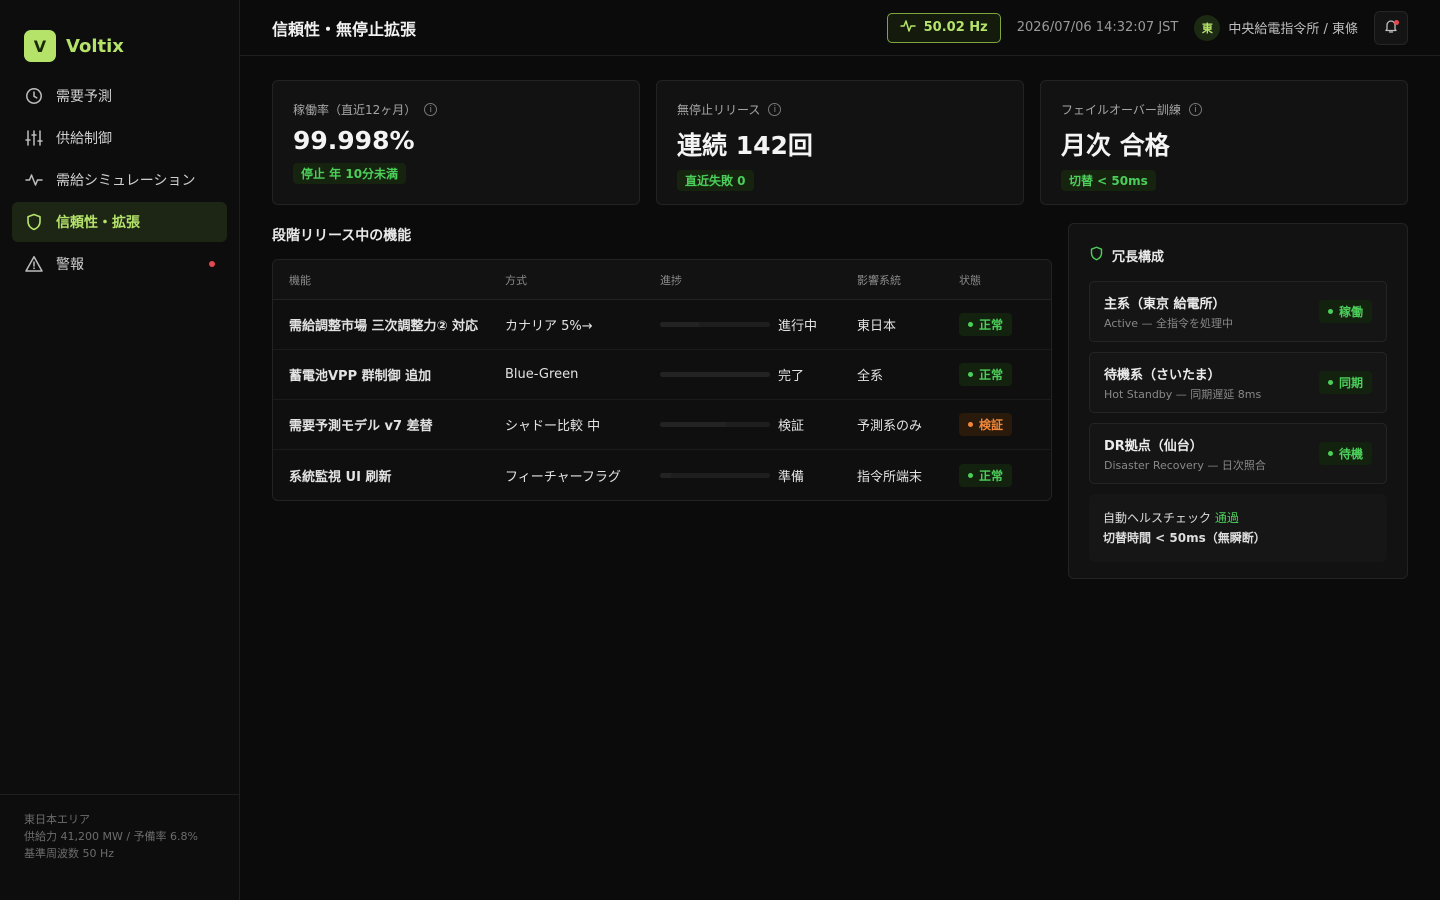 This screenshot has height=900, width=1440. Describe the element at coordinates (542, 374) in the screenshot. I see `release-method: Blue-Green` at that location.